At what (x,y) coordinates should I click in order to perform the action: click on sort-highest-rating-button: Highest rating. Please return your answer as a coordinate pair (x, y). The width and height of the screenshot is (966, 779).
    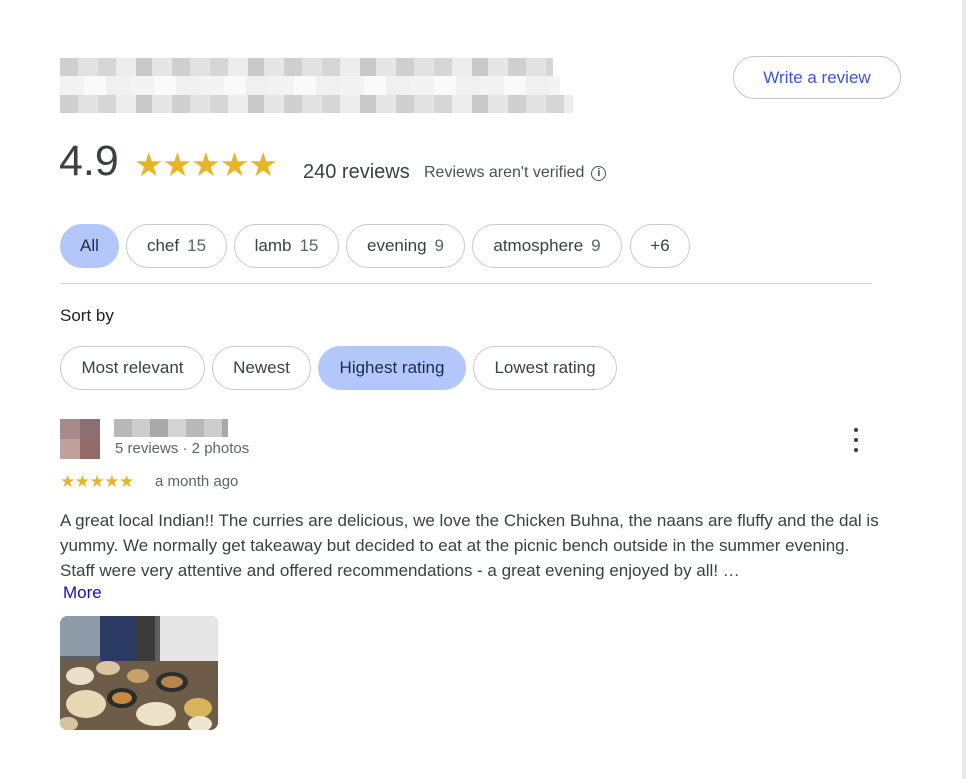
    Looking at the image, I should click on (392, 368).